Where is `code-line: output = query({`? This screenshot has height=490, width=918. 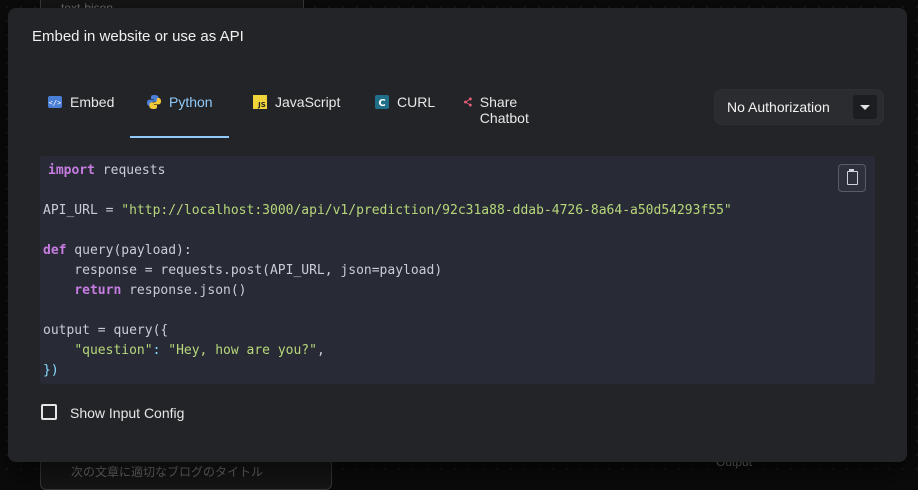 code-line: output = query({ is located at coordinates (105, 330).